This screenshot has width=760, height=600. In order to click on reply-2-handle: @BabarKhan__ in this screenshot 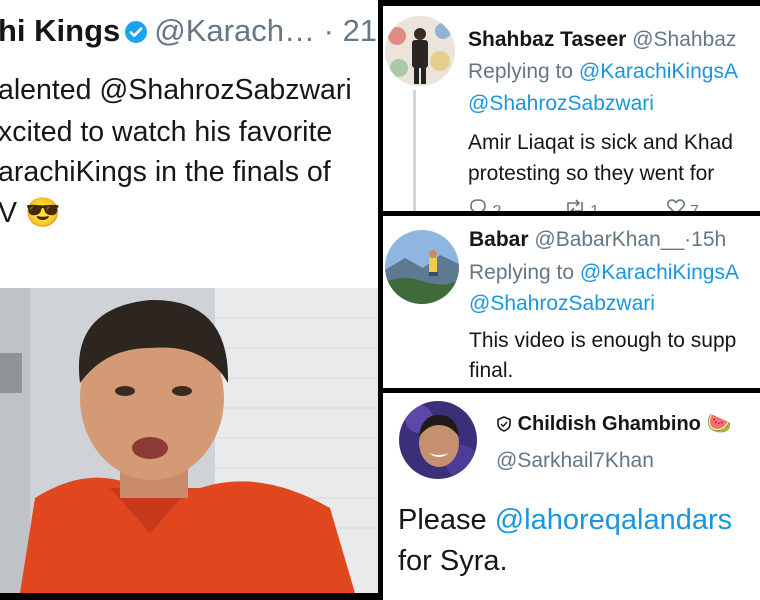, I will do `click(609, 239)`.